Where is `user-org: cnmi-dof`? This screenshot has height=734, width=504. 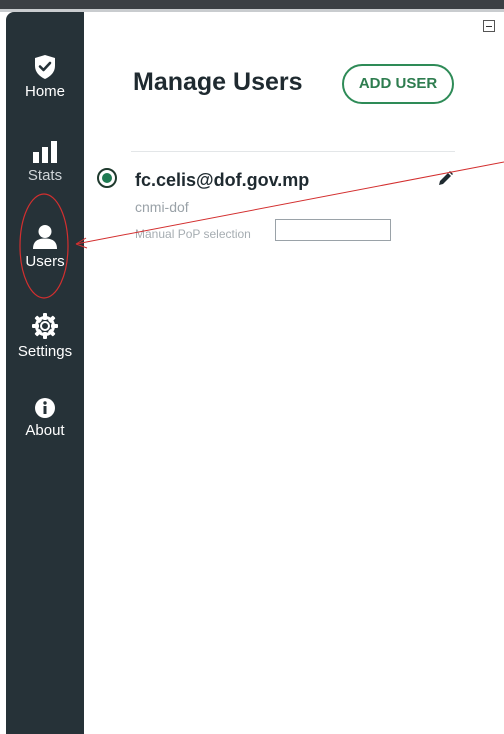
user-org: cnmi-dof is located at coordinates (162, 207).